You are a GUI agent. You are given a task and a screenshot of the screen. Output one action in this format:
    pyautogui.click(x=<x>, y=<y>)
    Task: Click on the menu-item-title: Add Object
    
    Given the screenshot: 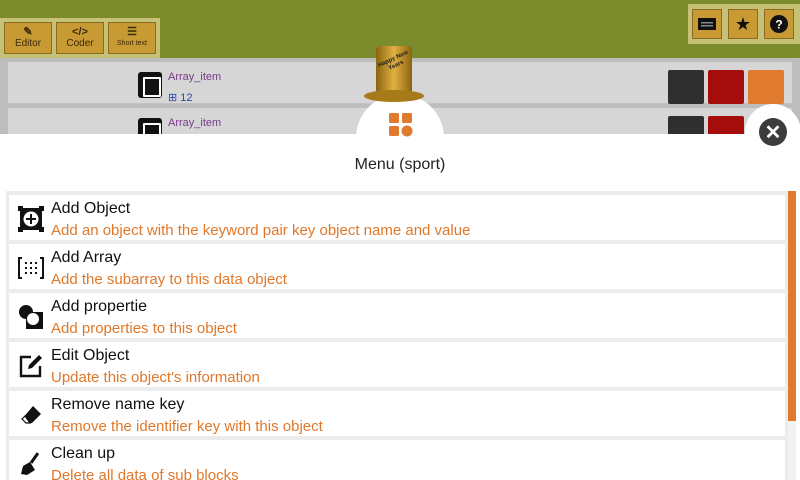 What is the action you would take?
    pyautogui.click(x=91, y=208)
    